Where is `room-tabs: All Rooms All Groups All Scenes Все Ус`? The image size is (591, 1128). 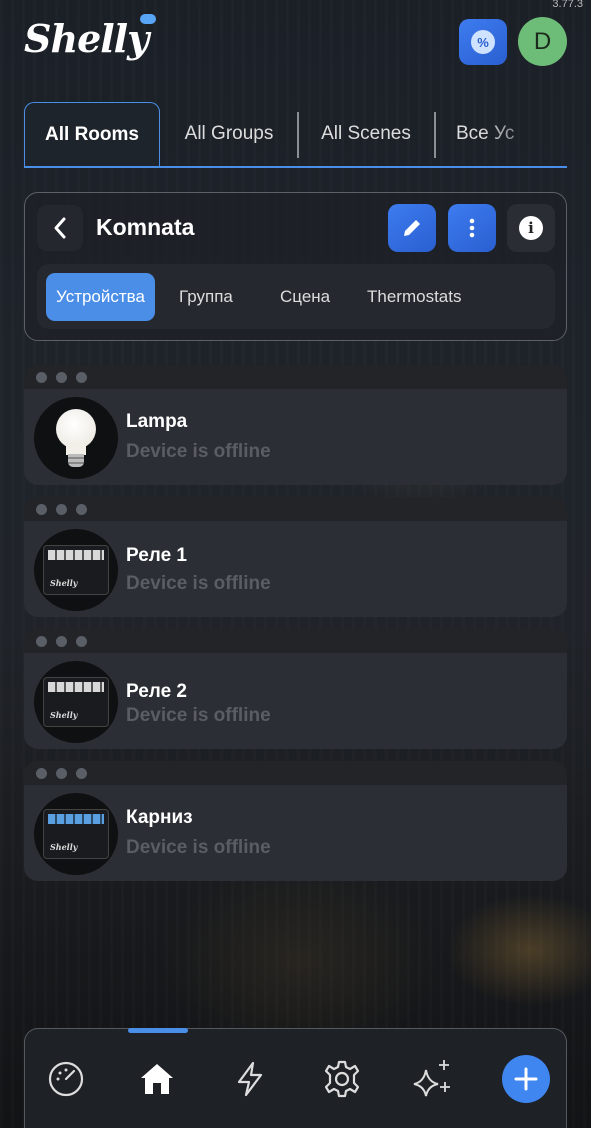 room-tabs: All Rooms All Groups All Scenes Все Ус is located at coordinates (295, 135).